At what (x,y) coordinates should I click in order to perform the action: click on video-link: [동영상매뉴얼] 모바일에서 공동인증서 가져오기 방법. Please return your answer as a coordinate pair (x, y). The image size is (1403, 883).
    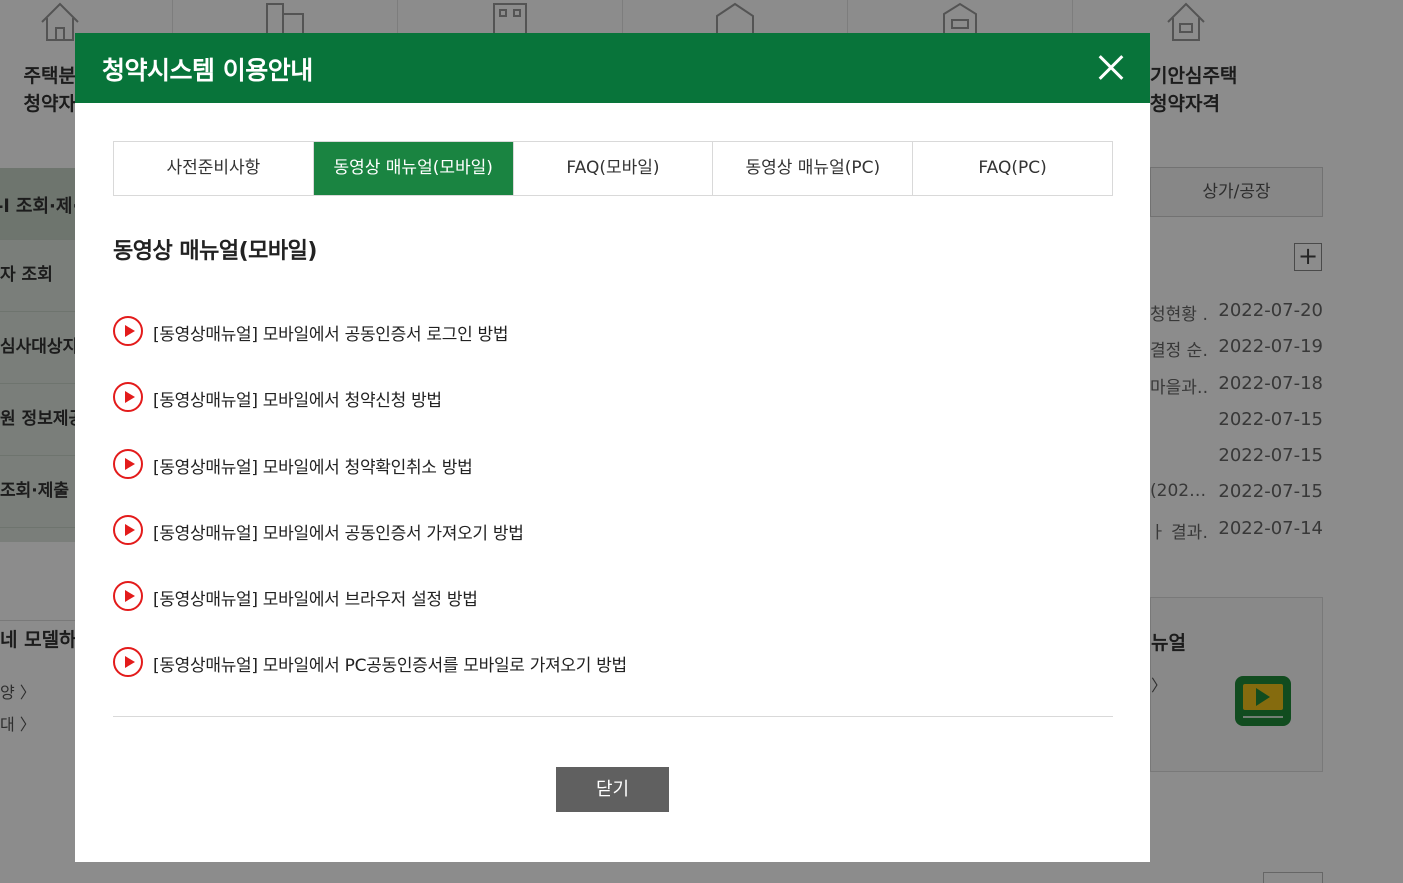
    Looking at the image, I should click on (338, 531).